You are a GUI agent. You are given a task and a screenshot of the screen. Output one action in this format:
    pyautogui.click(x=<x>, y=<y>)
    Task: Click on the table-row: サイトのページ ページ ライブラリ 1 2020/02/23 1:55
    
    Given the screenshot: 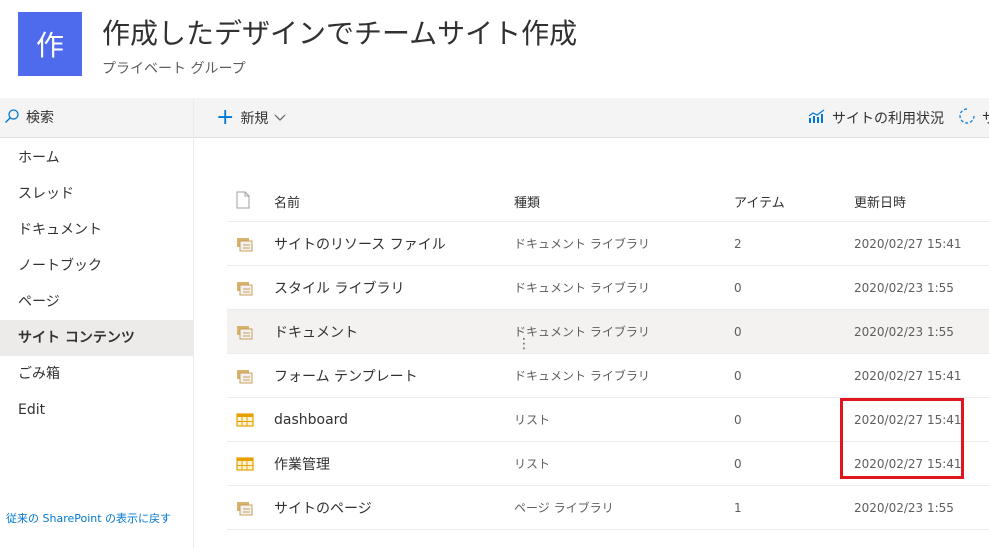 What is the action you would take?
    pyautogui.click(x=608, y=508)
    